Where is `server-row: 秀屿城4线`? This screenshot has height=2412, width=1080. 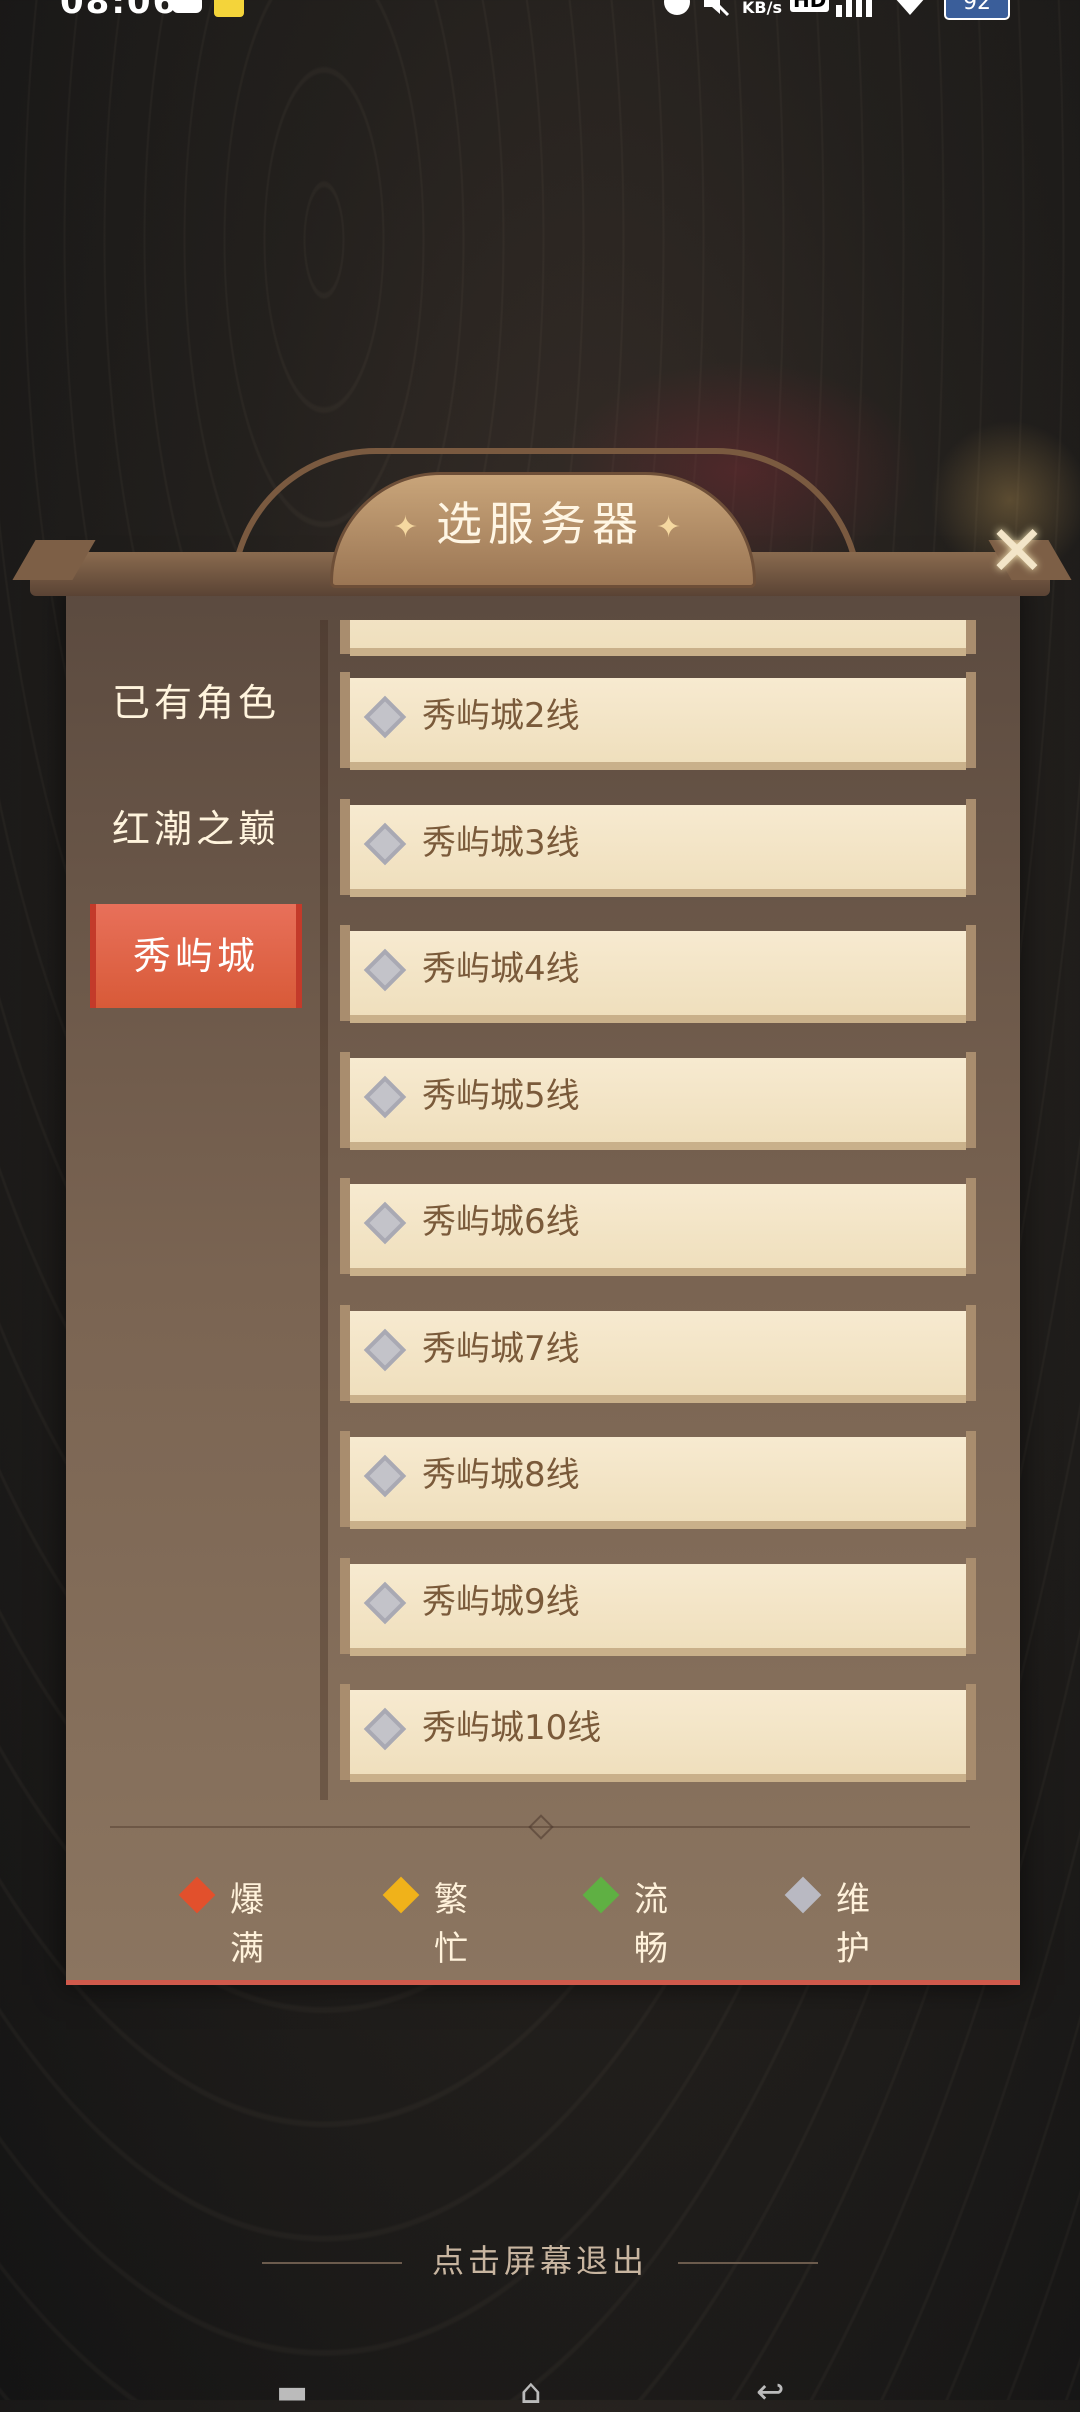 server-row: 秀屿城4线 is located at coordinates (658, 974).